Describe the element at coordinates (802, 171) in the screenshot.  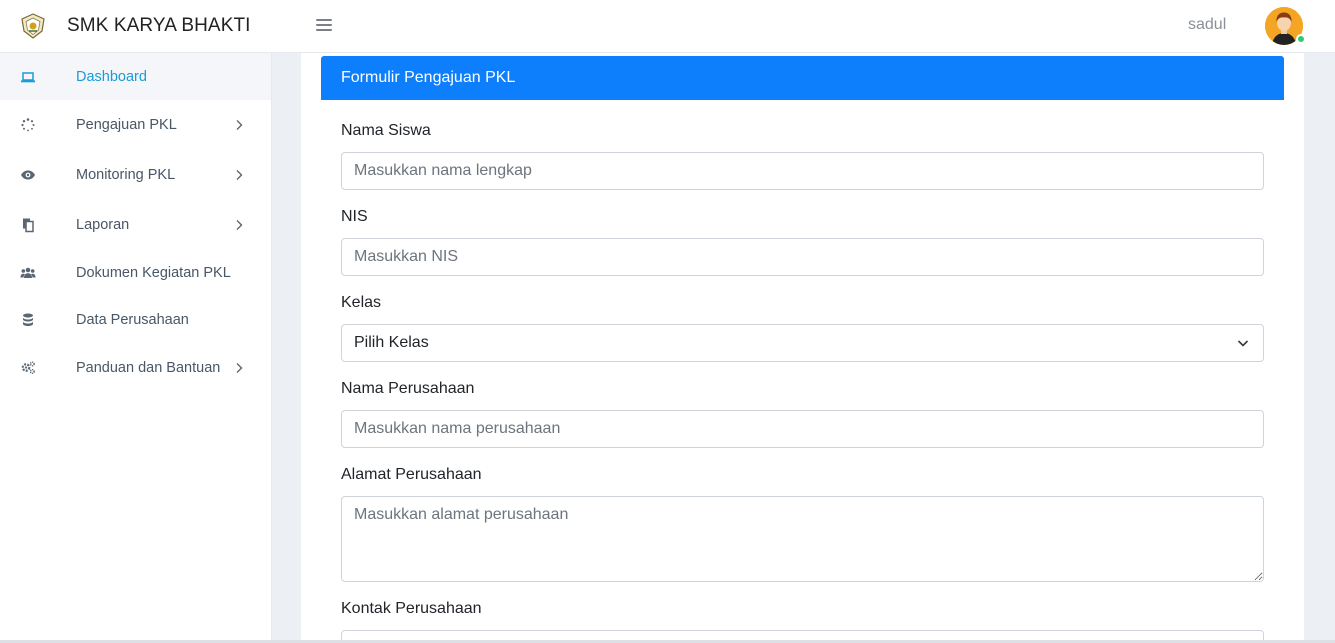
I see `nama-siswa-input` at that location.